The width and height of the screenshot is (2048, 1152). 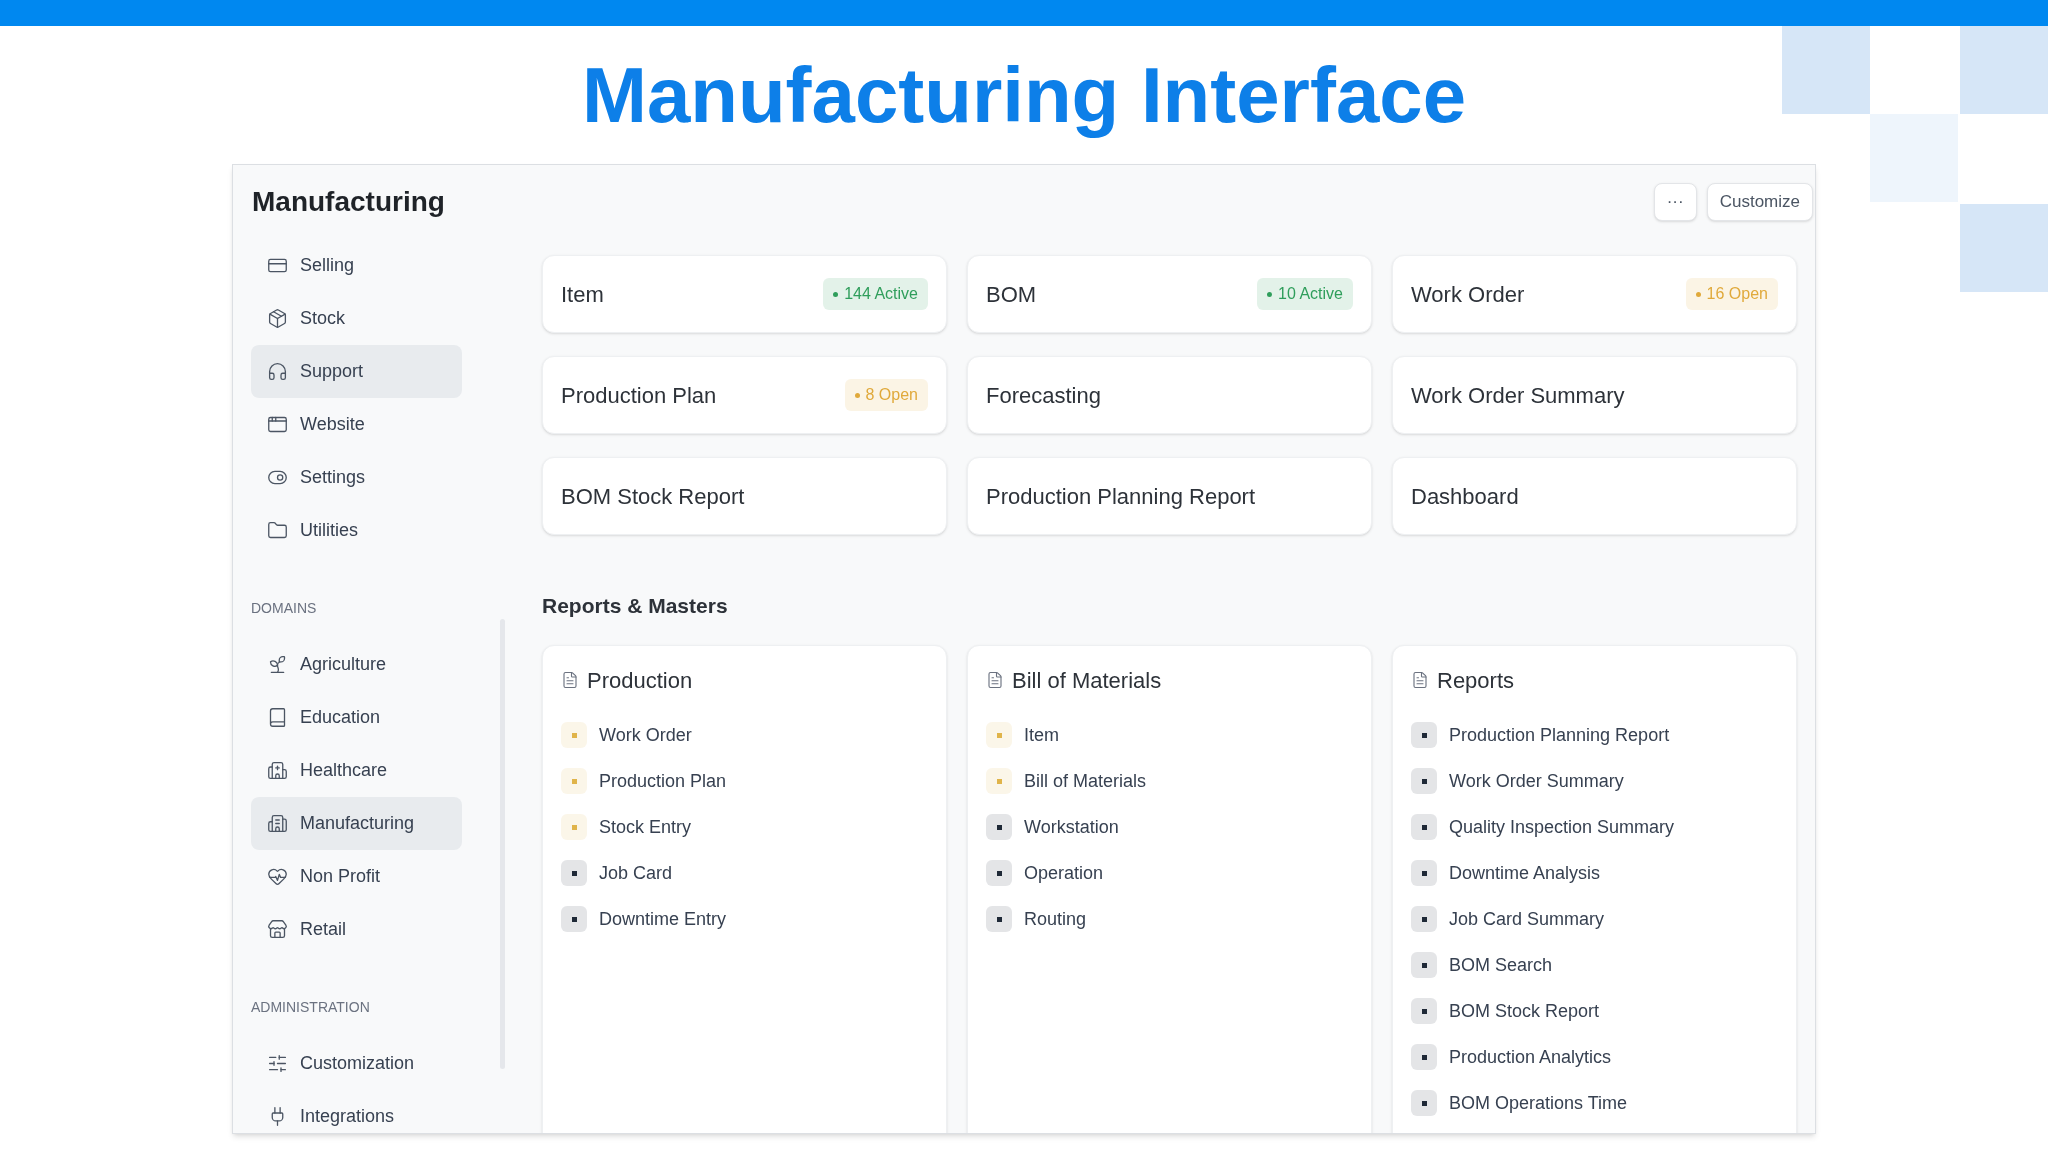 I want to click on card-title: Bill of Materials, so click(x=1087, y=680).